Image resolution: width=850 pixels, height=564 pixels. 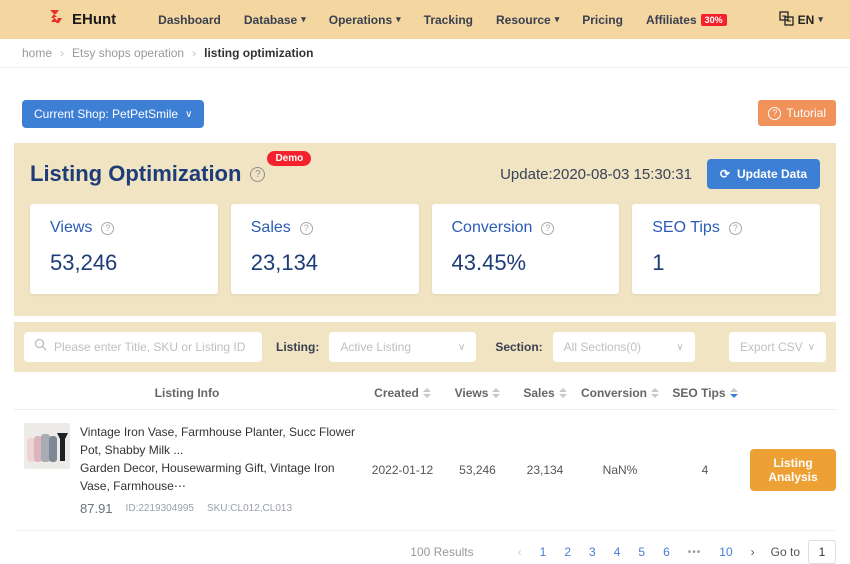 What do you see at coordinates (526, 228) in the screenshot?
I see `stat-label: Conversion ?` at bounding box center [526, 228].